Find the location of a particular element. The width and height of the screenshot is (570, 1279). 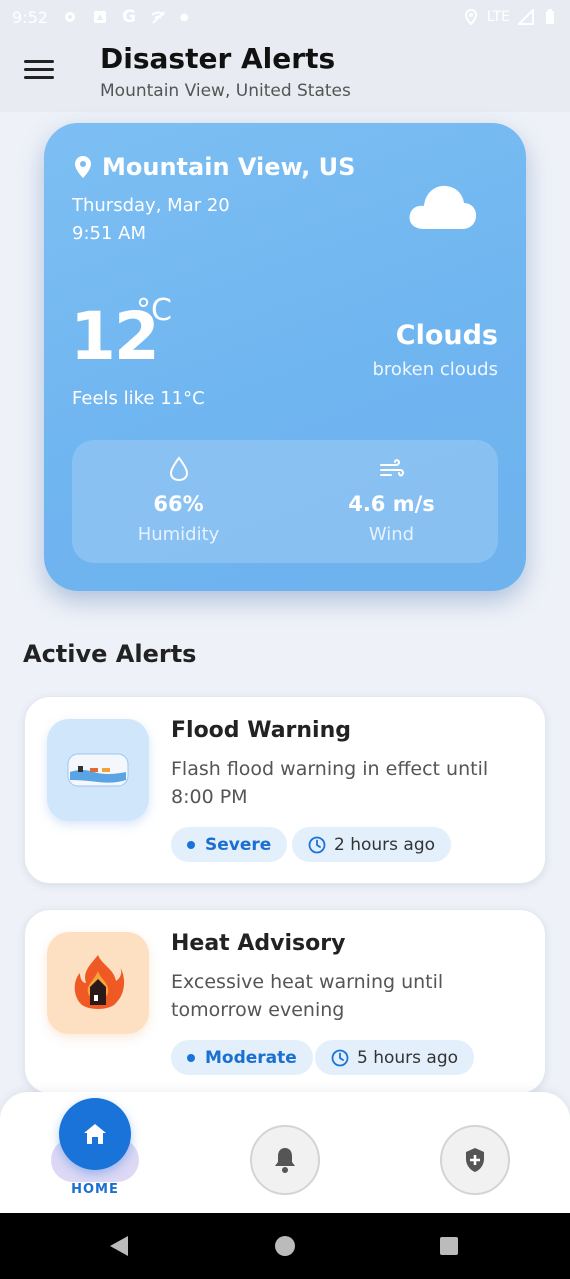

alert-title: Flood Warning is located at coordinates (261, 730).